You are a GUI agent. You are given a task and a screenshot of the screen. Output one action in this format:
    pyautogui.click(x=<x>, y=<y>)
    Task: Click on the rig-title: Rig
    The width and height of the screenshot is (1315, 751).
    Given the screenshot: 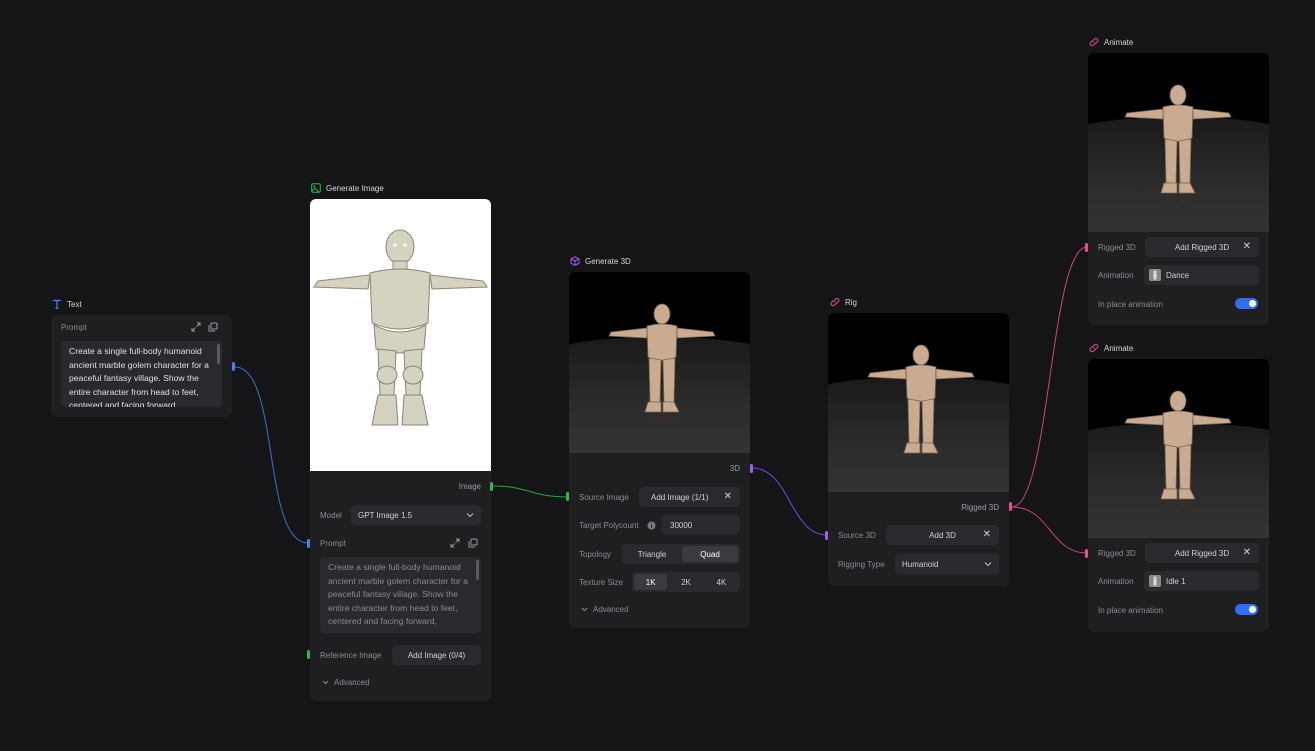 What is the action you would take?
    pyautogui.click(x=843, y=302)
    